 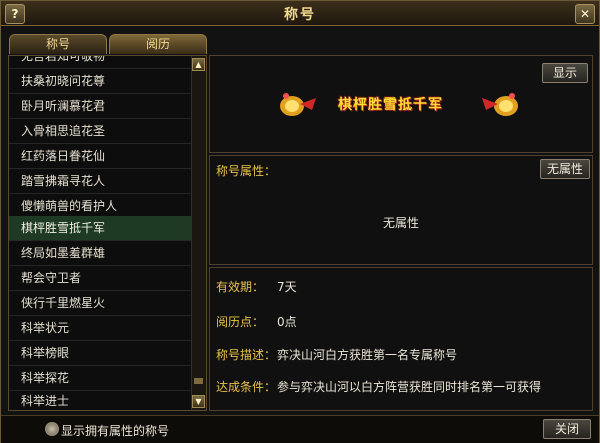 I want to click on list-item: 帮会守卫者, so click(x=100, y=278).